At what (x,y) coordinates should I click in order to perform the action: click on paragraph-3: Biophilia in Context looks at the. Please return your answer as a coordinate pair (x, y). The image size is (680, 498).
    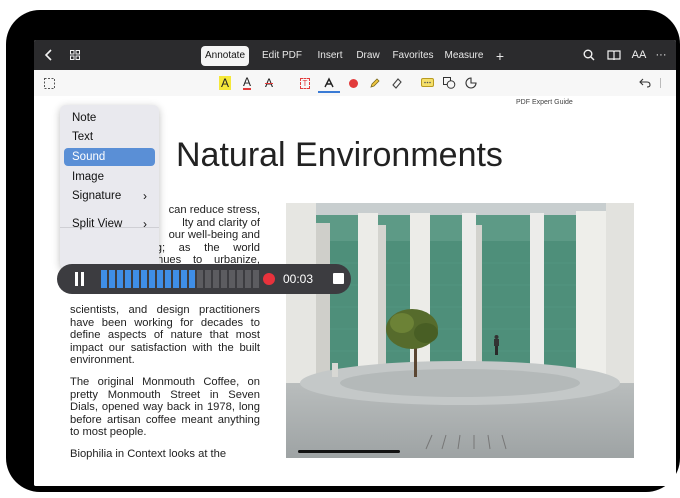
    Looking at the image, I should click on (148, 454).